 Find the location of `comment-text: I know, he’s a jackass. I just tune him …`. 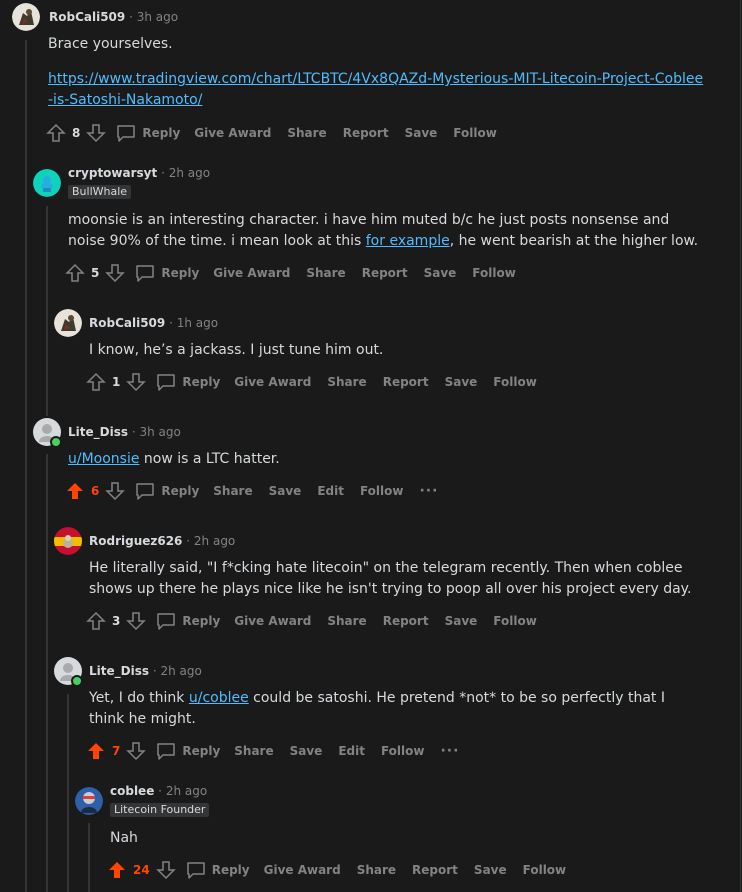

comment-text: I know, he’s a jackass. I just tune him … is located at coordinates (236, 350).